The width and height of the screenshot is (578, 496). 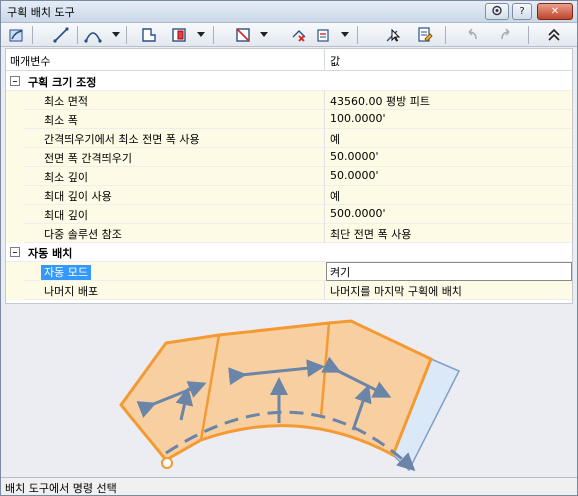 I want to click on redo-icon, so click(x=505, y=34).